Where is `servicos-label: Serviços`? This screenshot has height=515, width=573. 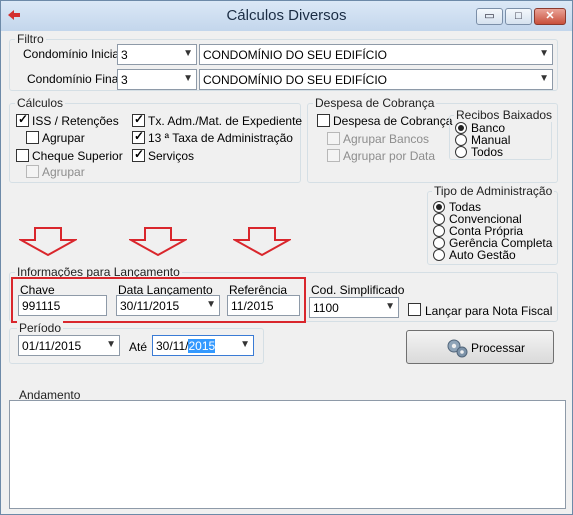
servicos-label: Serviços is located at coordinates (171, 156).